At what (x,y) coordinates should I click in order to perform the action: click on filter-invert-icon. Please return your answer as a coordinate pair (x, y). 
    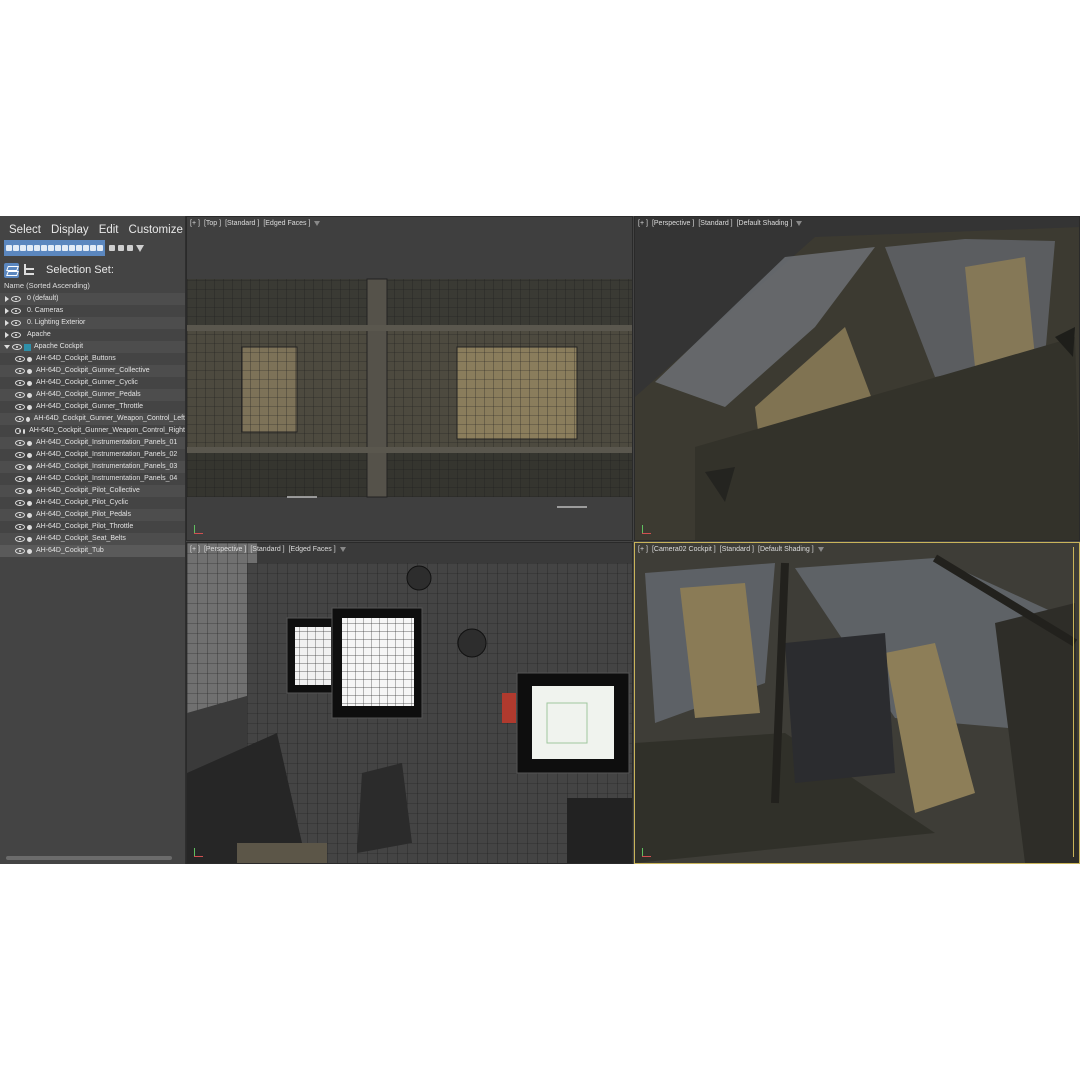
    Looking at the image, I should click on (100, 248).